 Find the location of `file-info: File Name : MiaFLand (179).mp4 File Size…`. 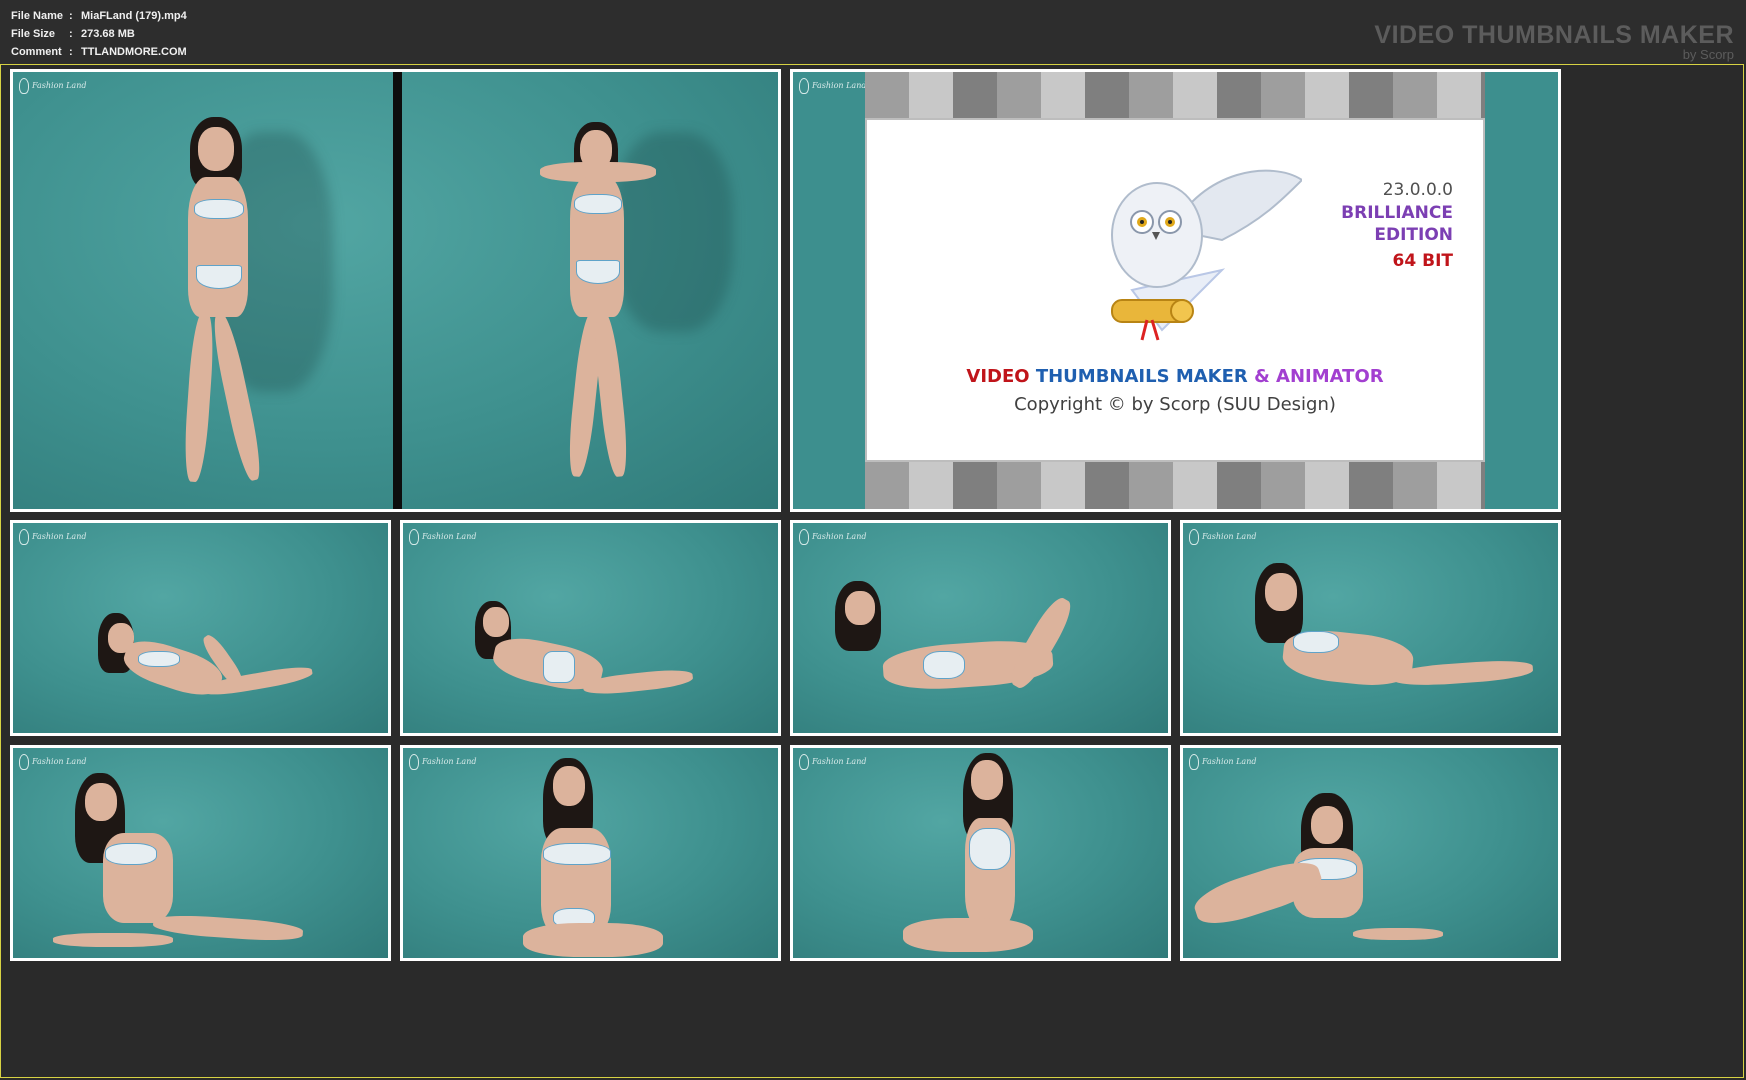

file-info: File Name : MiaFLand (179).mp4 File Size… is located at coordinates (99, 34).